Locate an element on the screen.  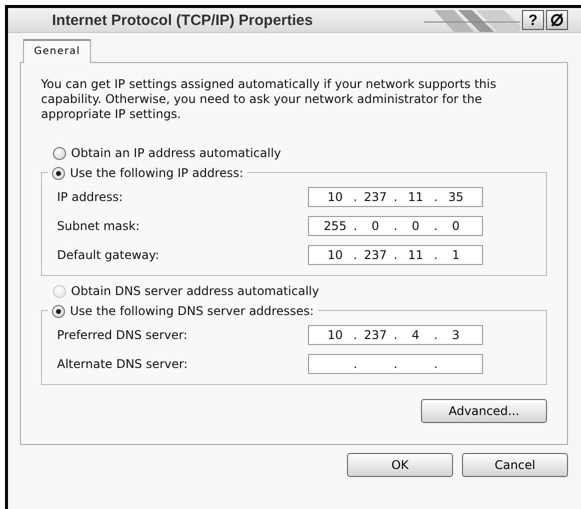
field-label: IP address: is located at coordinates (89, 197).